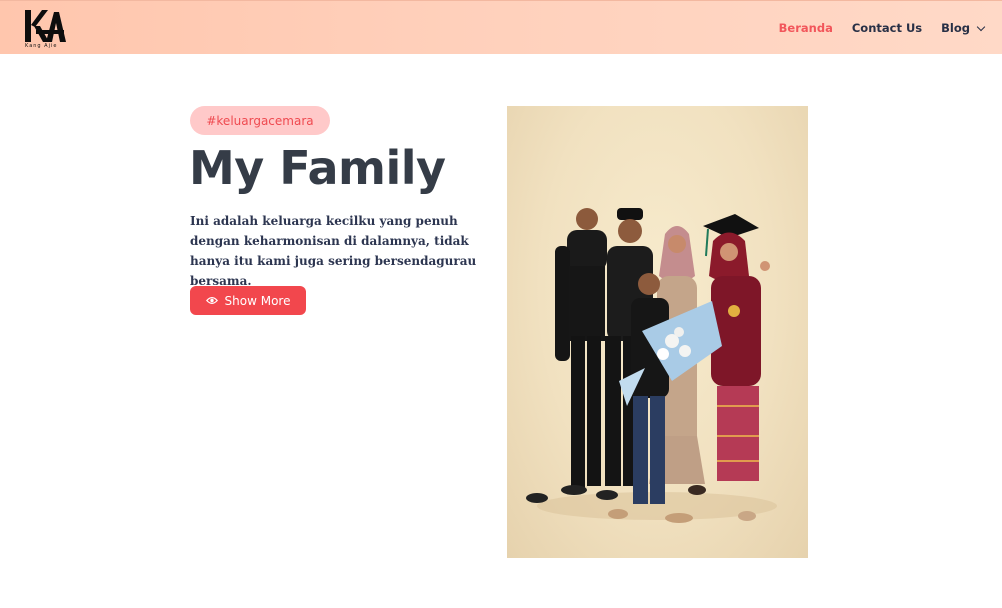 Image resolution: width=1002 pixels, height=608 pixels. Describe the element at coordinates (981, 26) in the screenshot. I see `chevron-down-icon` at that location.